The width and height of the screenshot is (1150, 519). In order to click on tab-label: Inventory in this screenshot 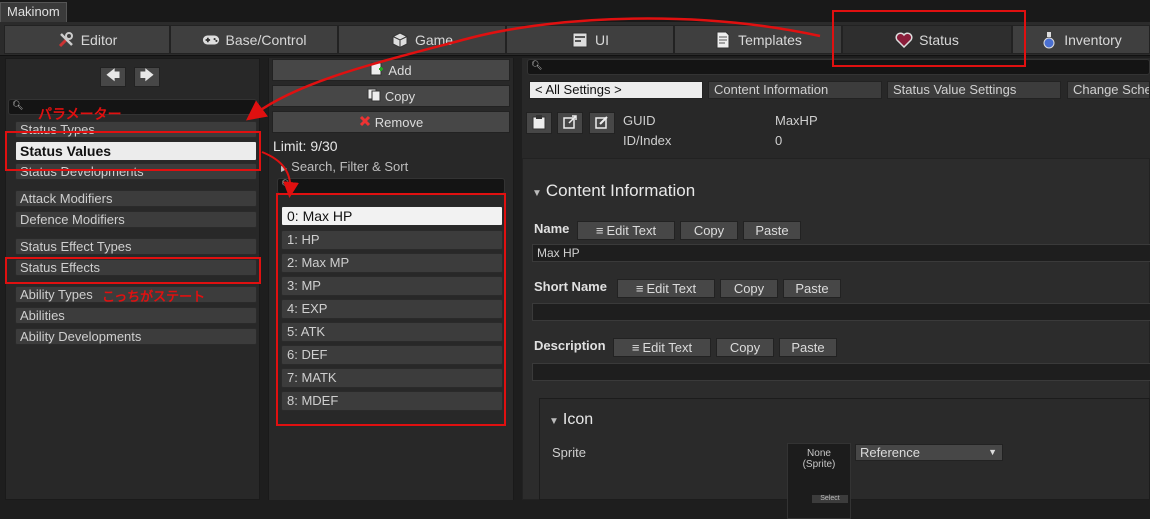, I will do `click(1093, 39)`.